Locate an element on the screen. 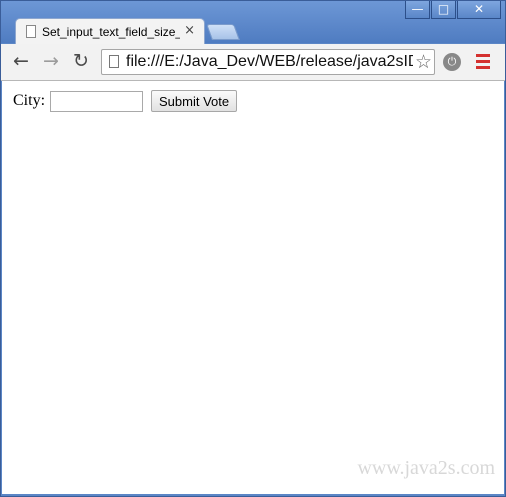  maximize-button: □ is located at coordinates (443, 10).